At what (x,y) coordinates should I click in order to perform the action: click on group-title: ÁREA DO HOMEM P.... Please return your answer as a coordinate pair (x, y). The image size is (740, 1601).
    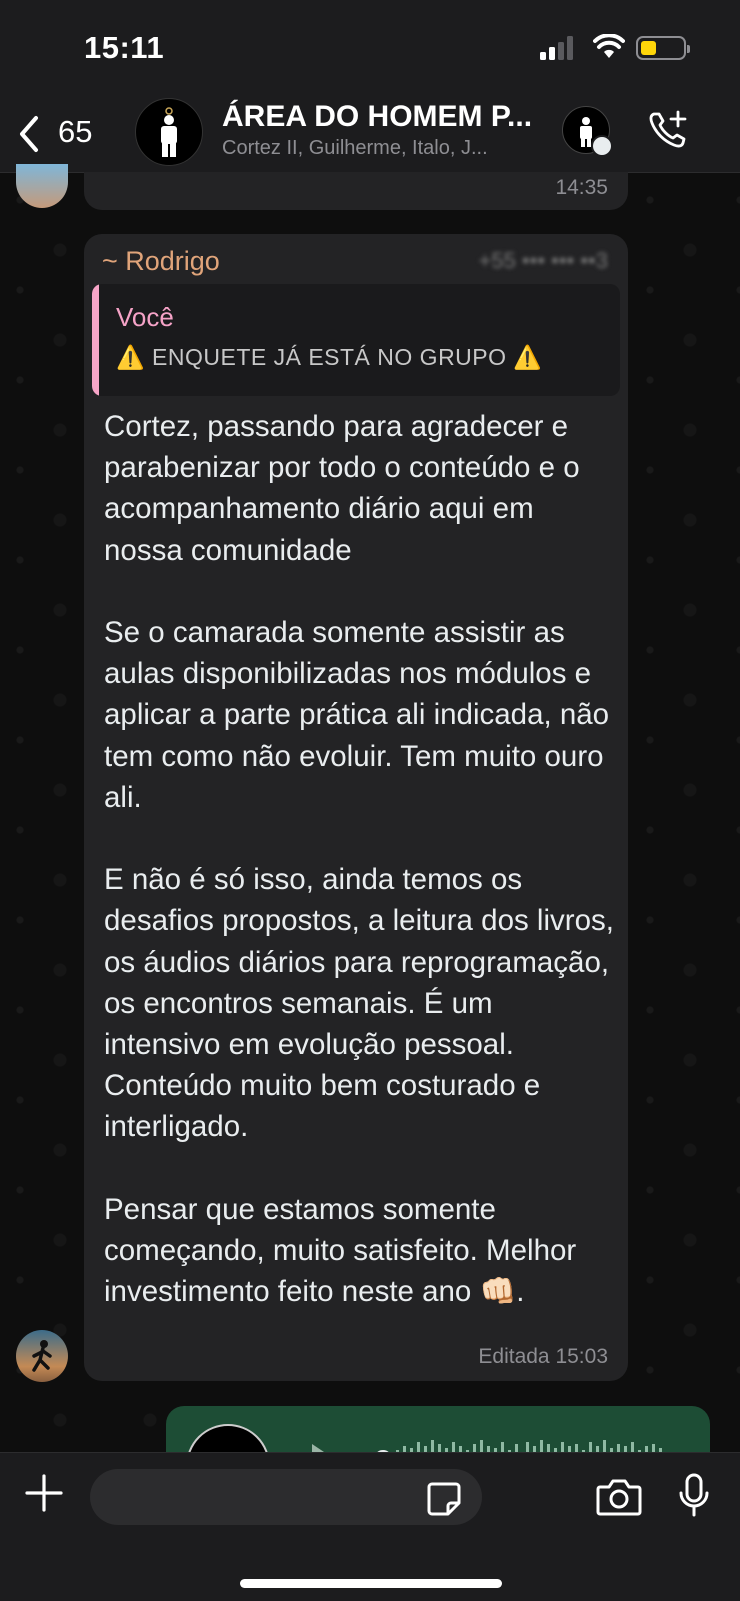
    Looking at the image, I should click on (377, 117).